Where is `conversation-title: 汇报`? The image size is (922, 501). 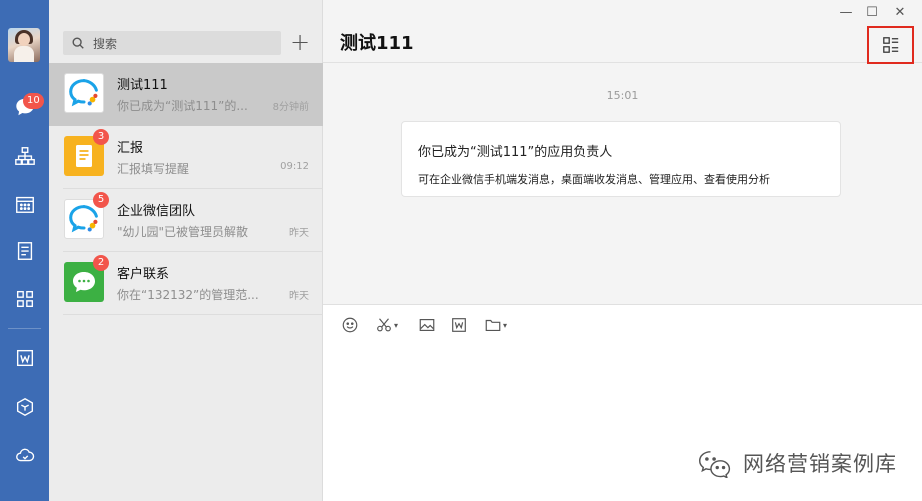 conversation-title: 汇报 is located at coordinates (130, 148).